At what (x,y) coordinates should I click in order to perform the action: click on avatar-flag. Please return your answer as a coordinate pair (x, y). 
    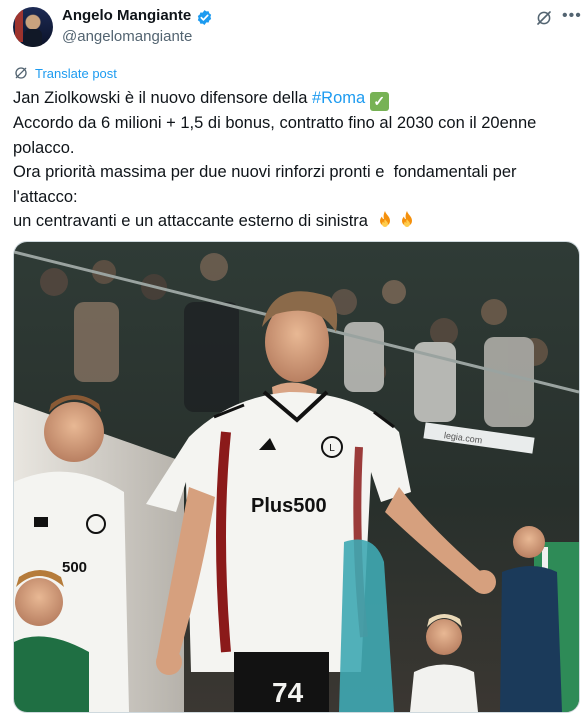
    Looking at the image, I should click on (19, 26).